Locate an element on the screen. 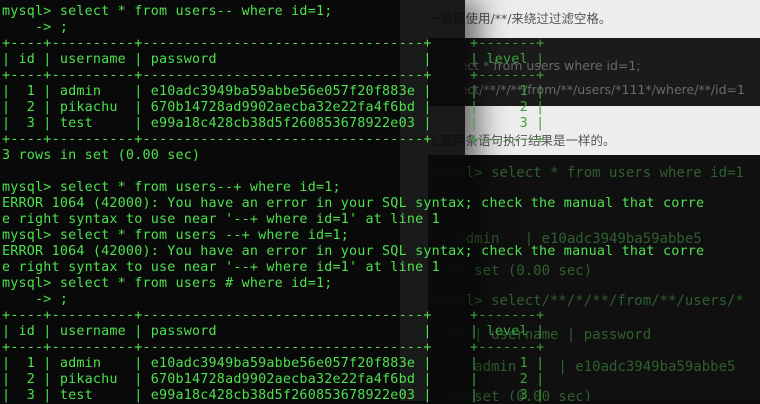 The height and width of the screenshot is (404, 760). bg-term-line: mysql> select * from users where id=1 is located at coordinates (588, 173).